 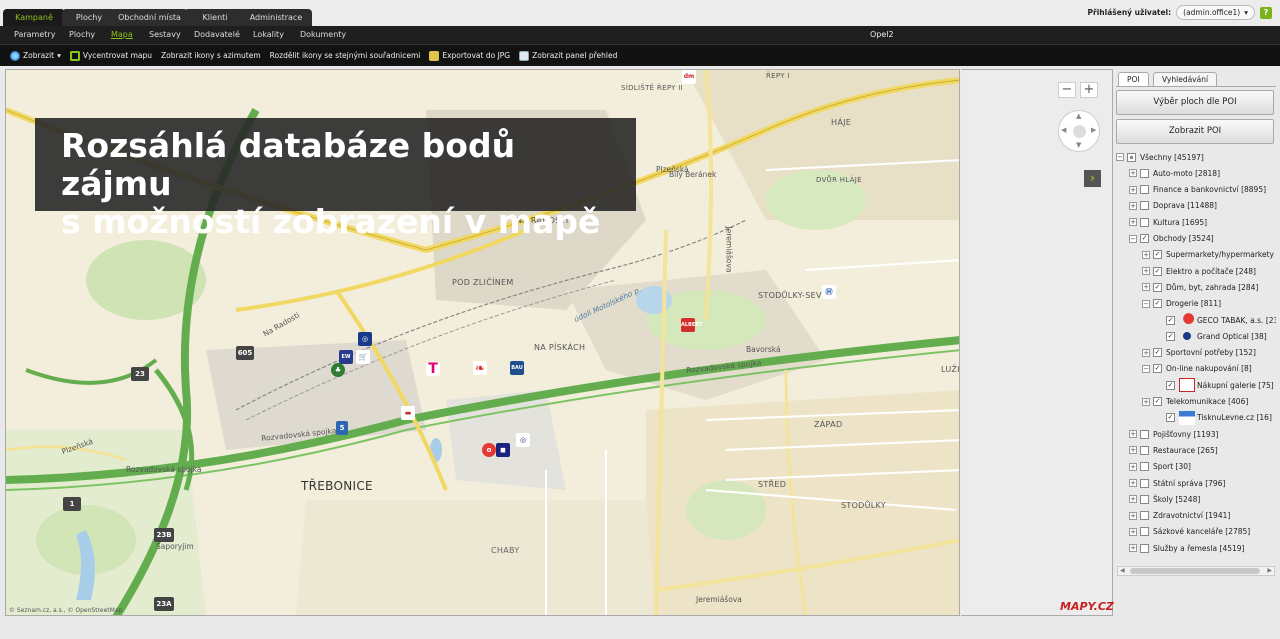 What do you see at coordinates (1089, 90) in the screenshot?
I see `zoom-in-button: +` at bounding box center [1089, 90].